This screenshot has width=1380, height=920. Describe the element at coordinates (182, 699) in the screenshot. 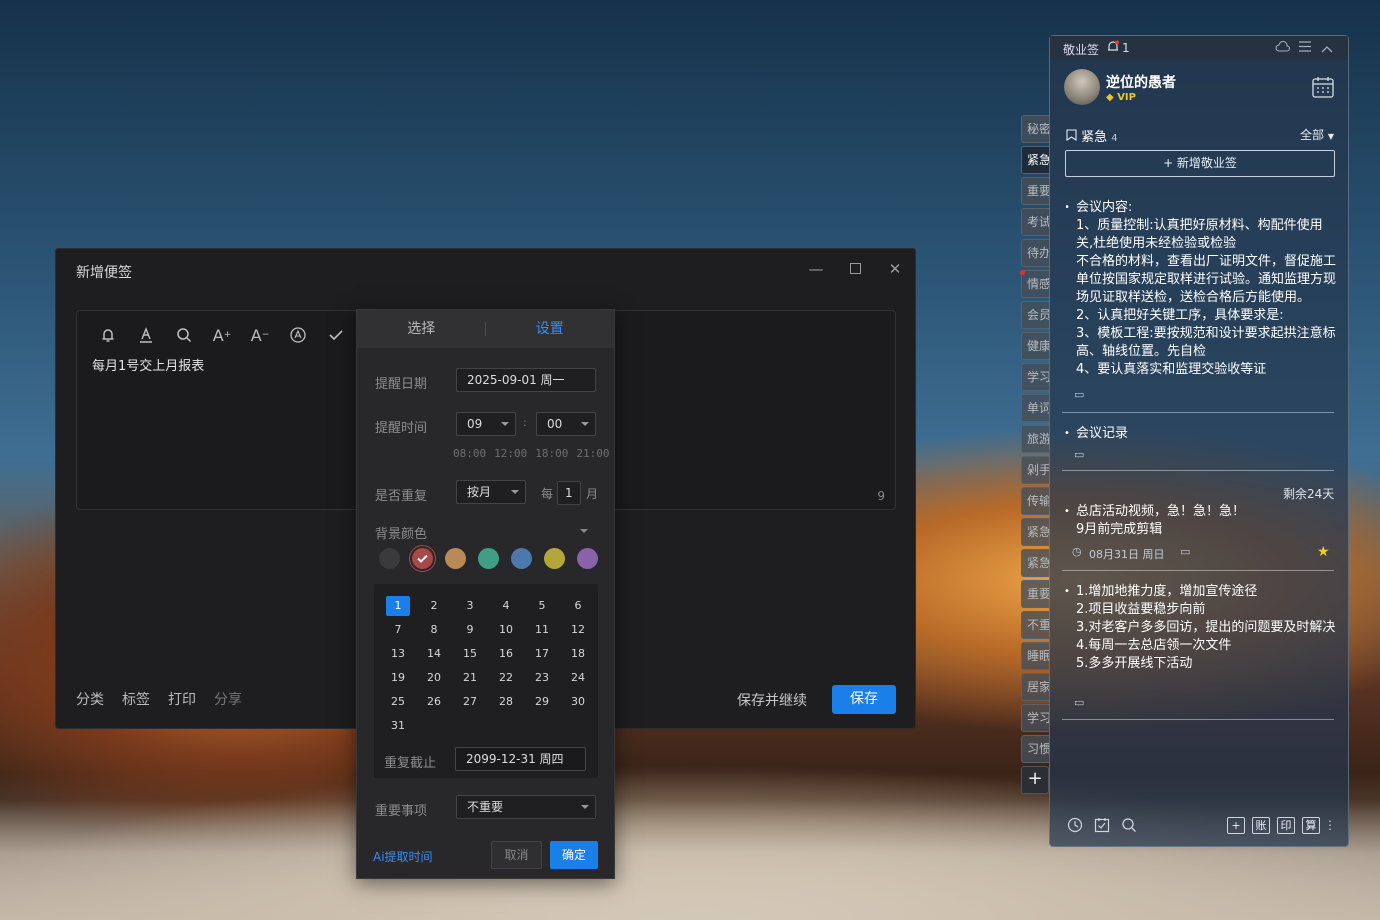

I see `print-button: 打印` at that location.